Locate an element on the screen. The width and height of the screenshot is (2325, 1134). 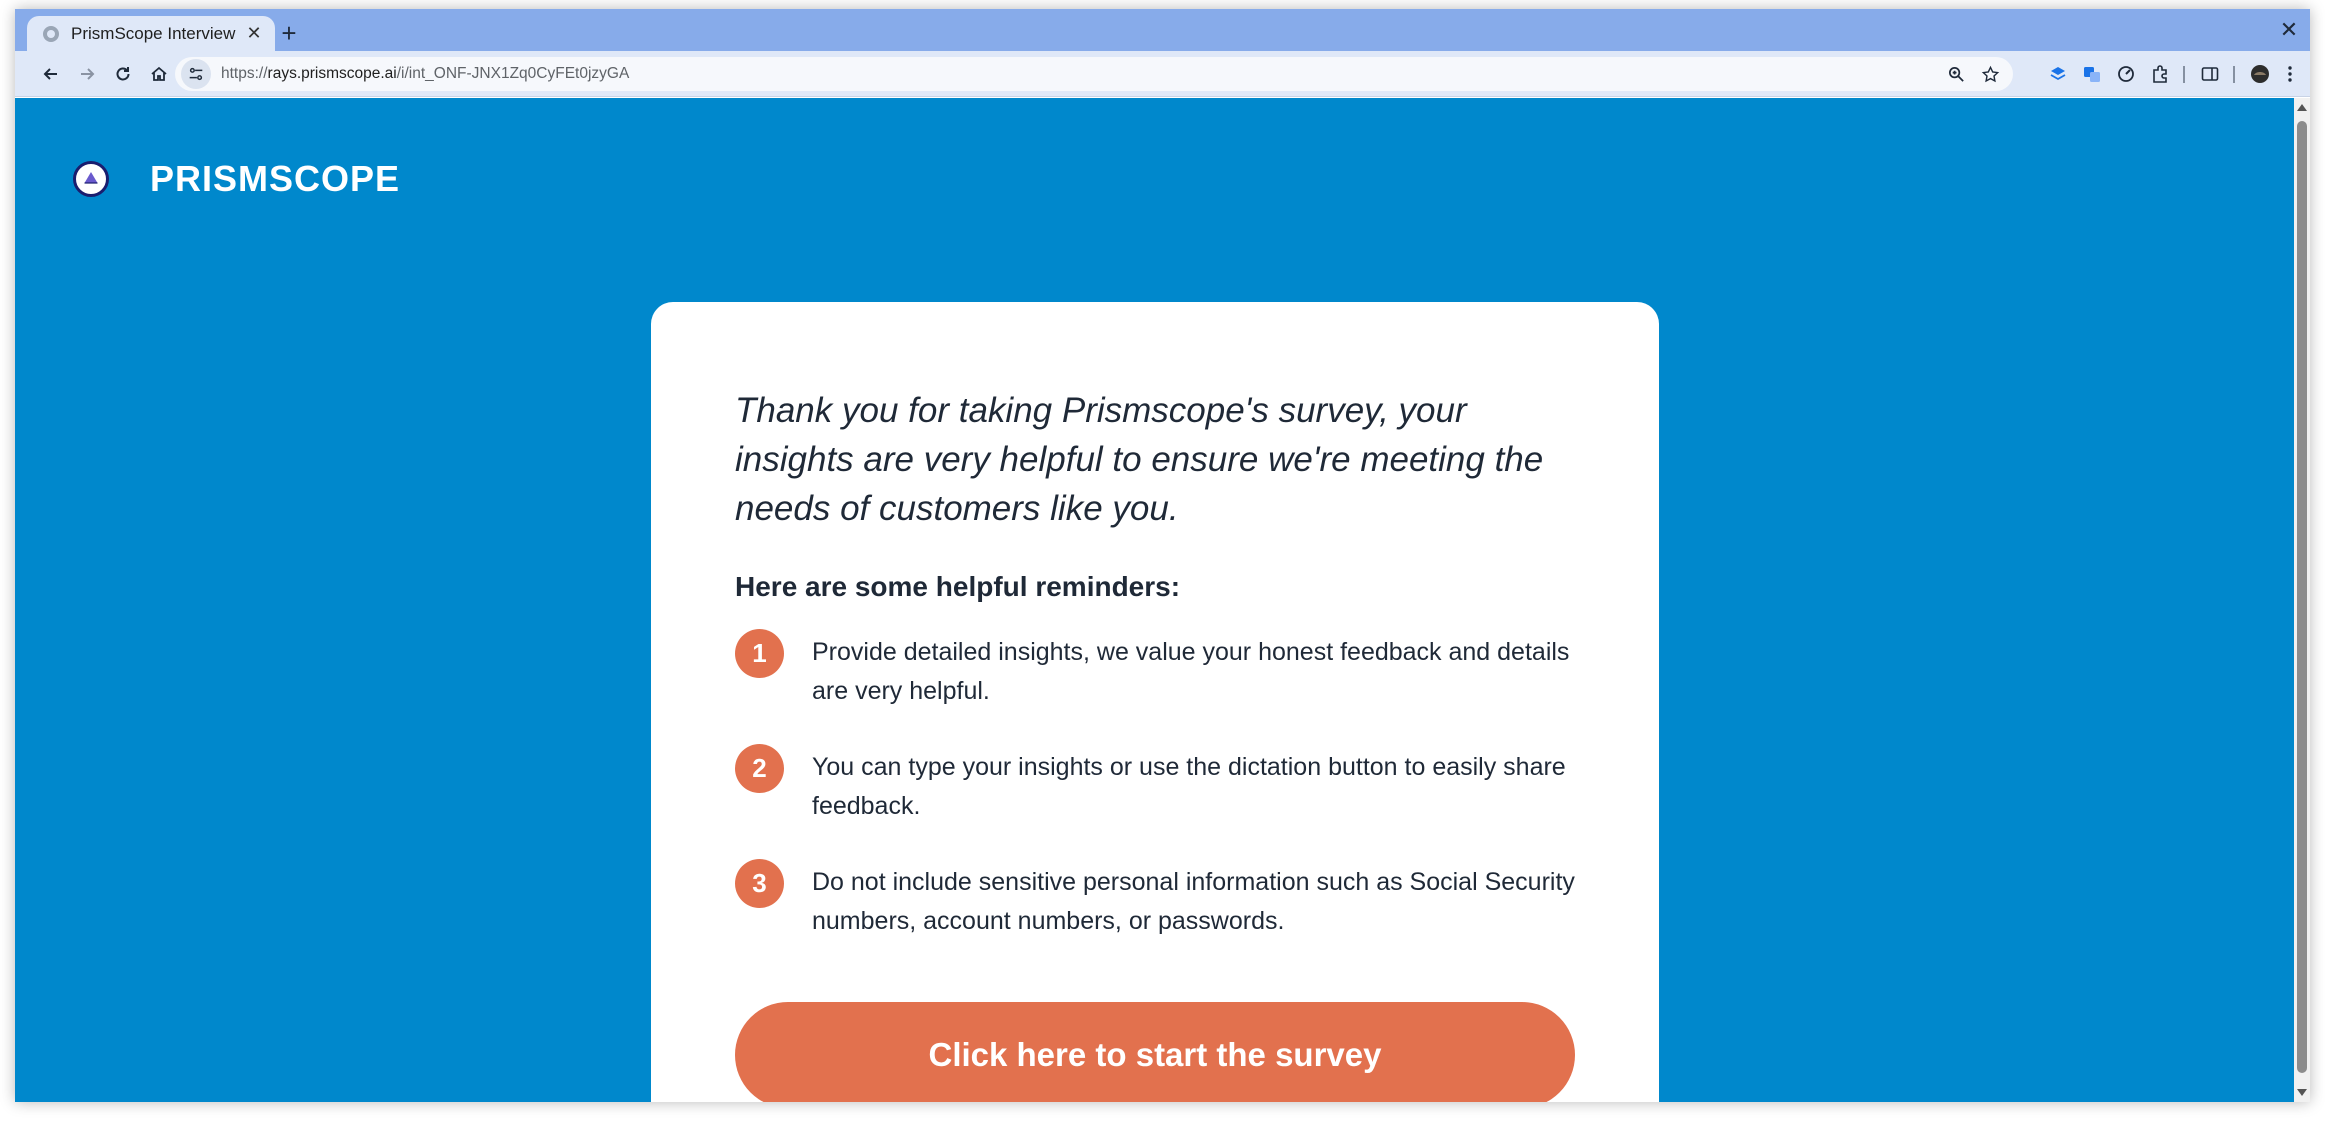
start-survey-button: Click here to start the survey is located at coordinates (1155, 1052).